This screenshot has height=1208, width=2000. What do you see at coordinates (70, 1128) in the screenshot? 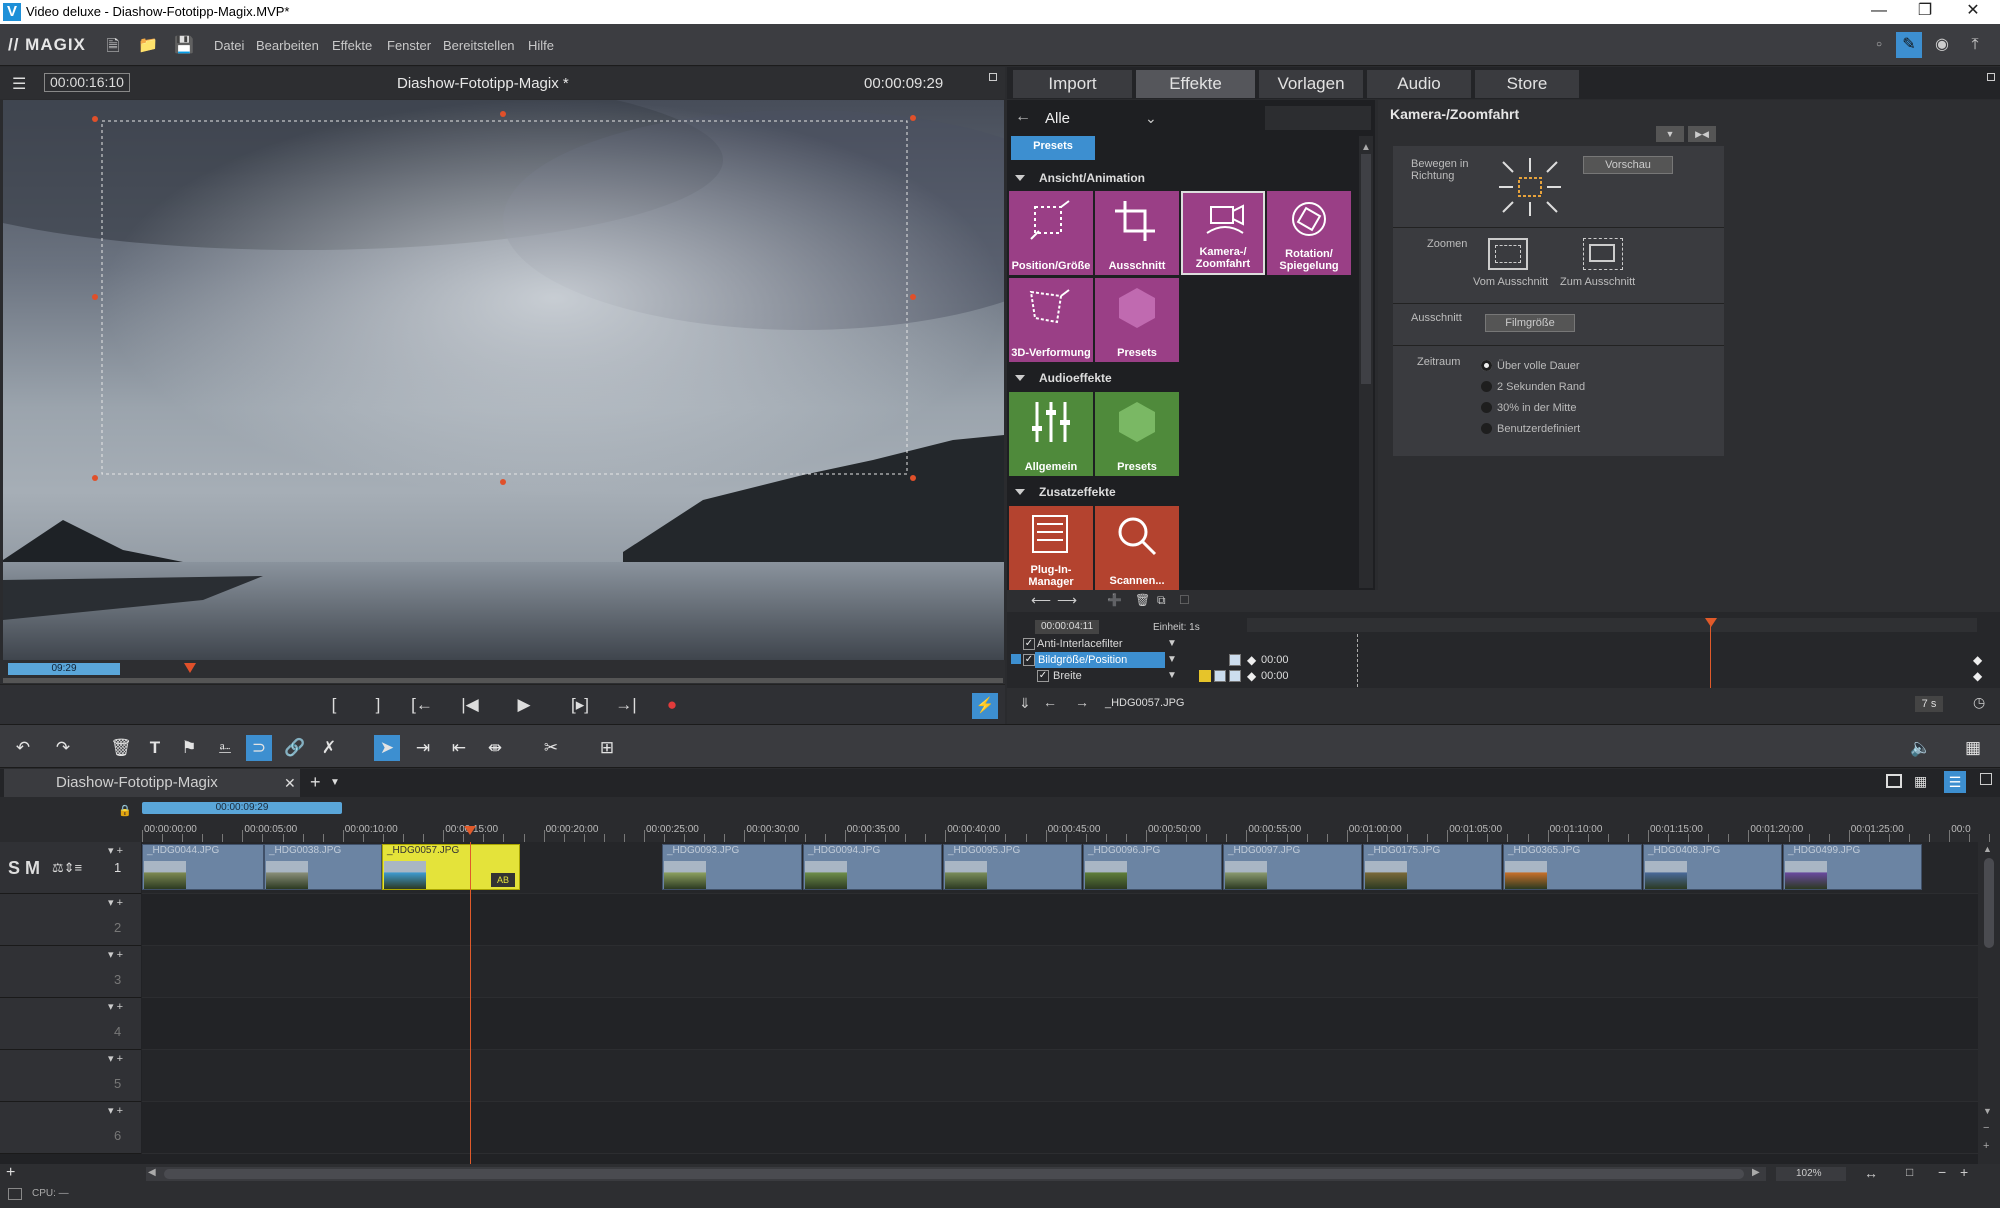
I see `track-header: 6 ▾ +` at bounding box center [70, 1128].